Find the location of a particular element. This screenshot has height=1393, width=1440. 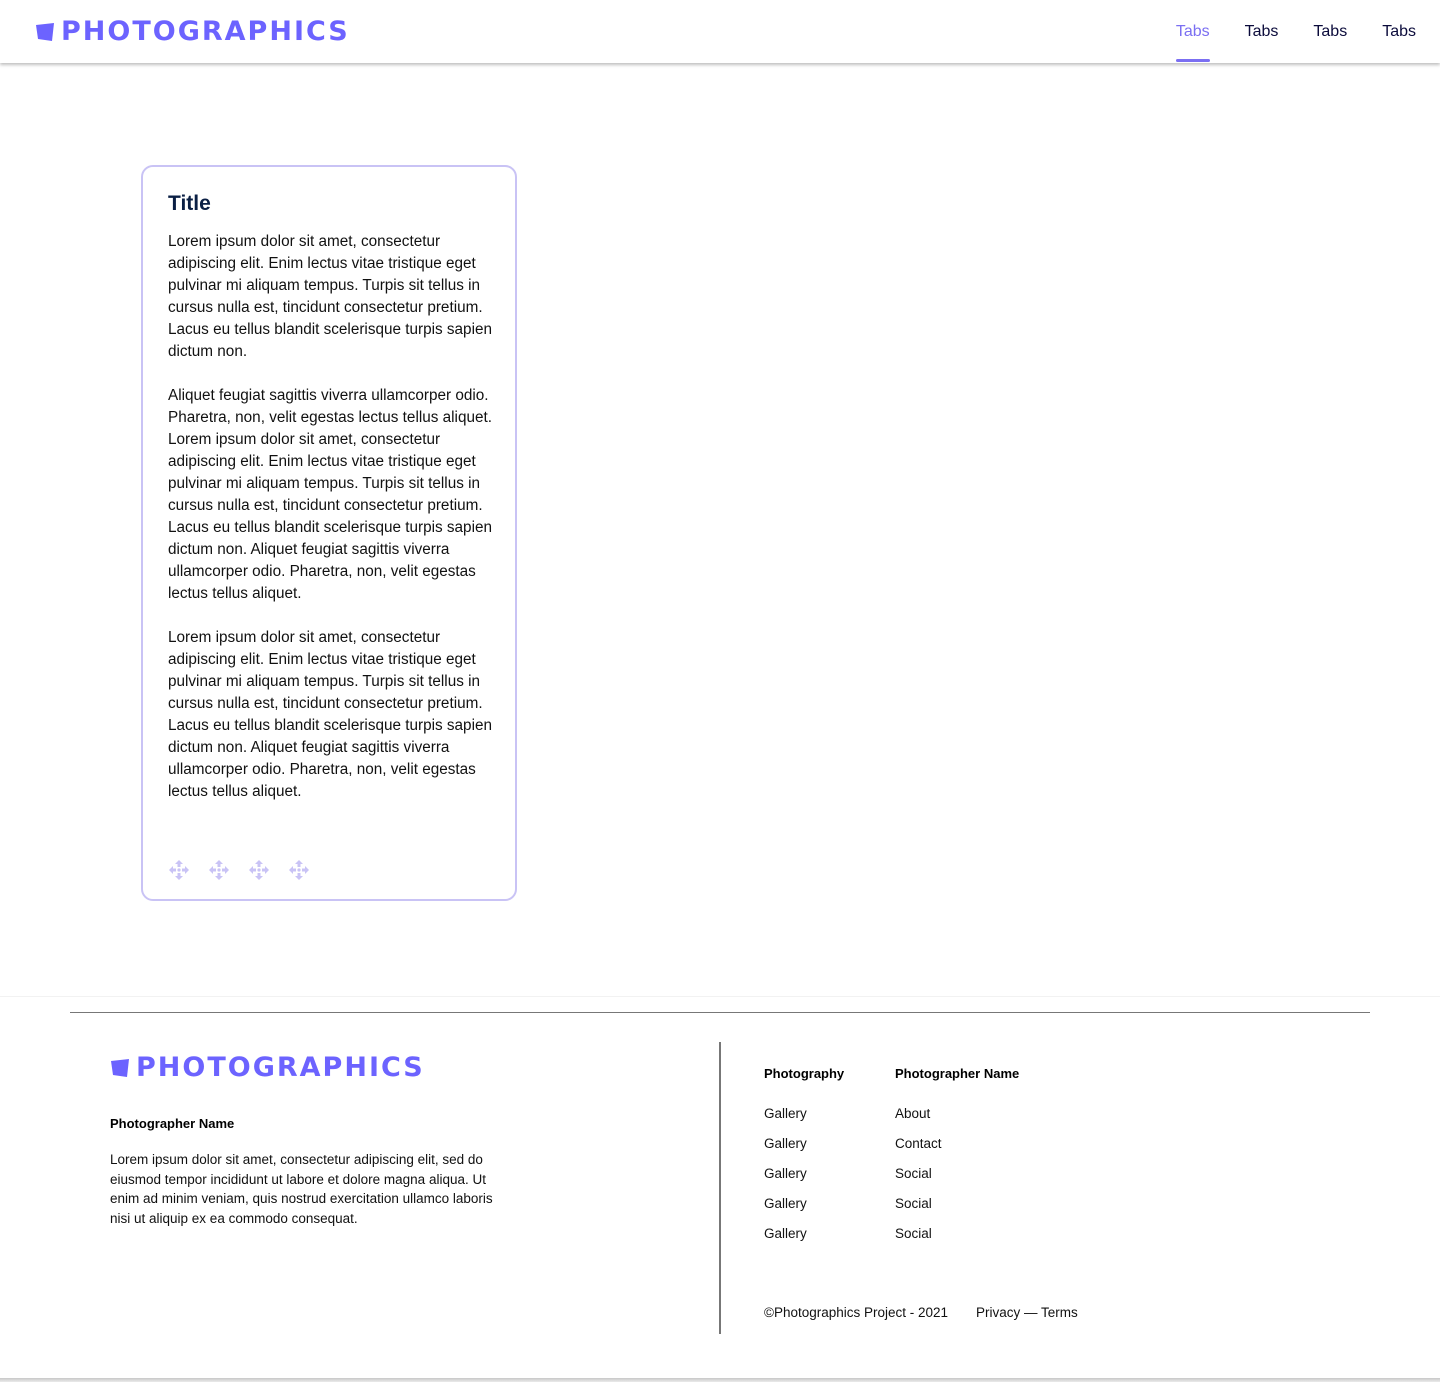

footer-top-line is located at coordinates (720, 996).